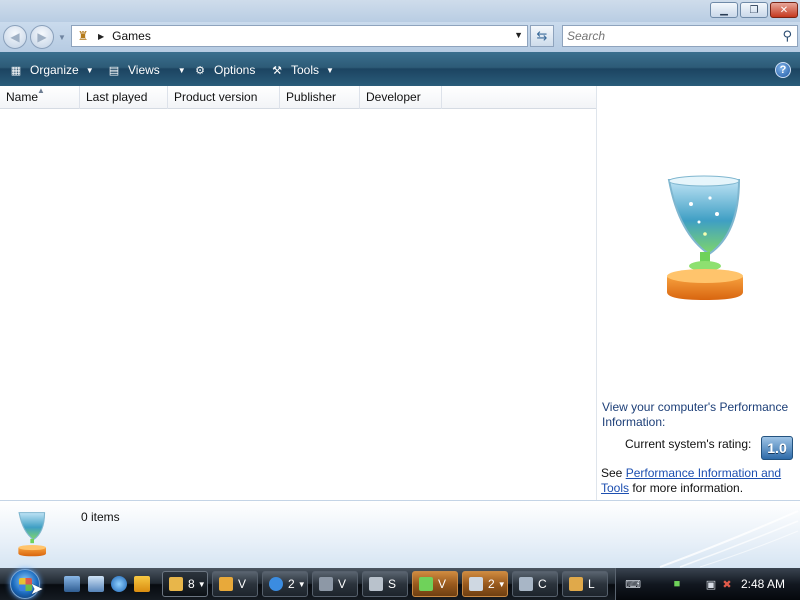  I want to click on forward-button: ▶, so click(42, 37).